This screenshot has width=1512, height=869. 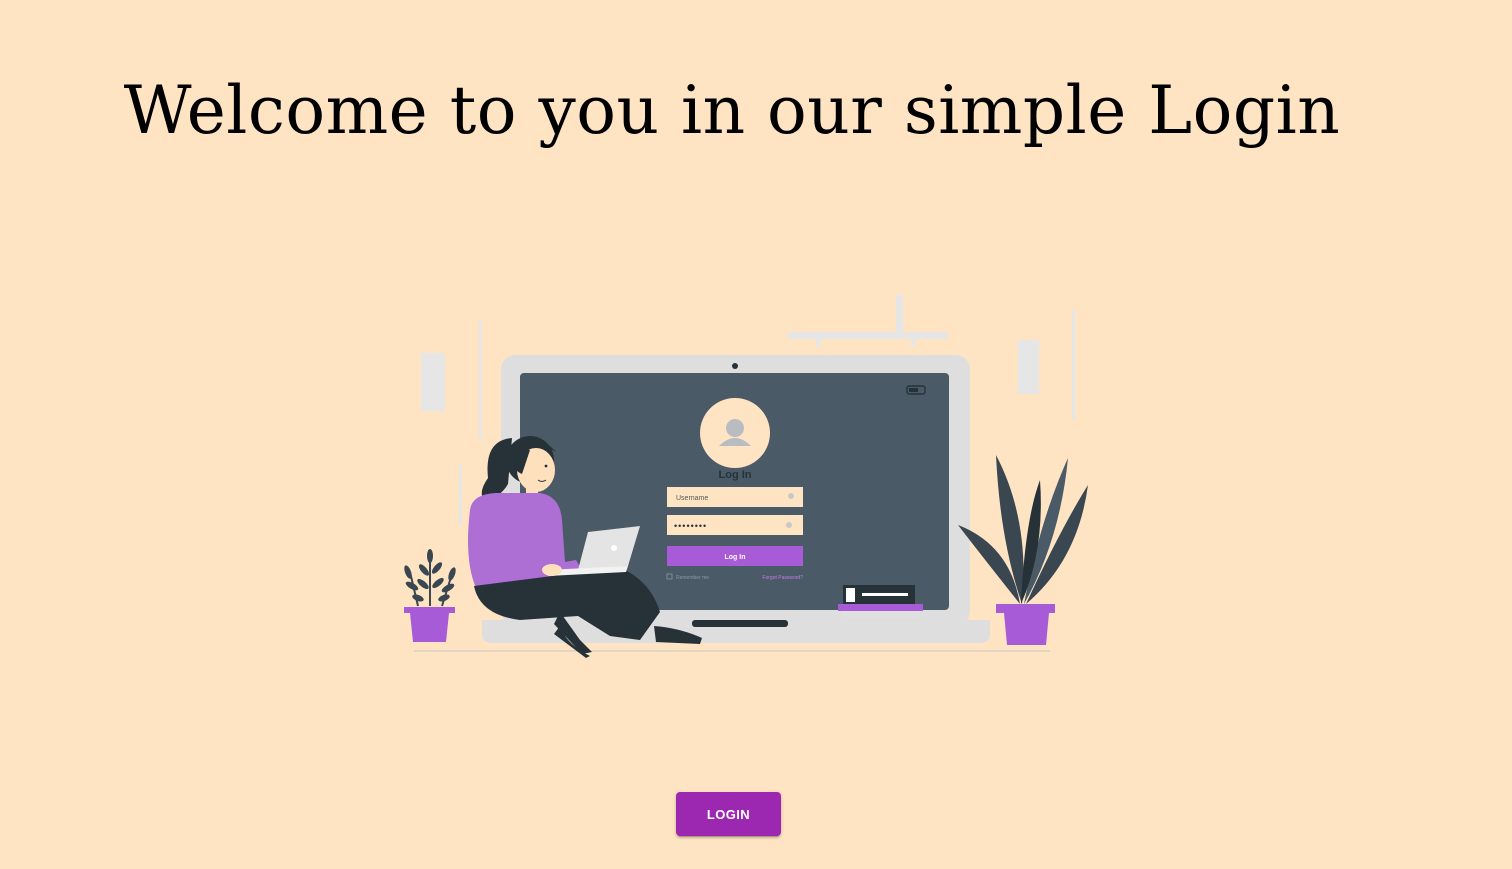 I want to click on login-button: LOGIN, so click(x=728, y=814).